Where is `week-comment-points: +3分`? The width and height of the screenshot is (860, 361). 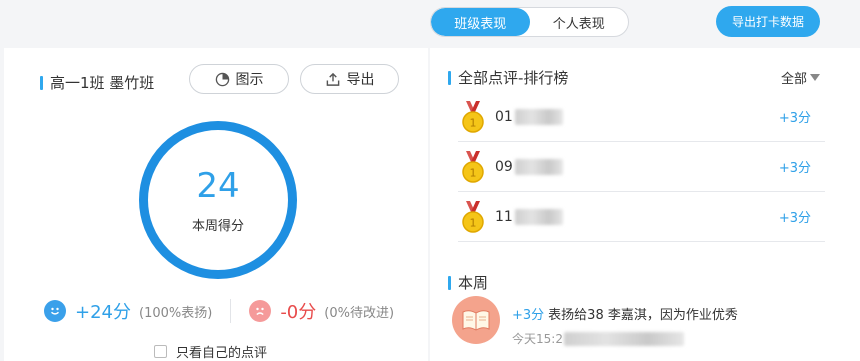
week-comment-points: +3分 is located at coordinates (528, 315).